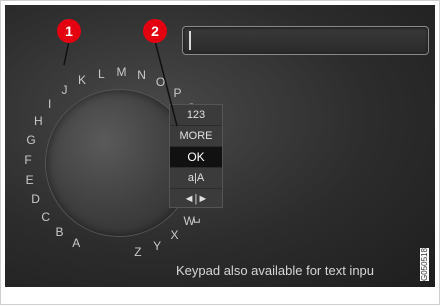 The width and height of the screenshot is (440, 306). I want to click on image-id: G050518, so click(424, 264).